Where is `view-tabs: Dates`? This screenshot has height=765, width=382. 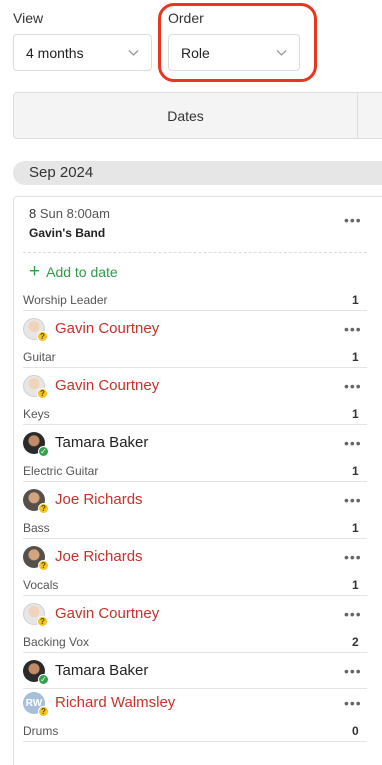
view-tabs: Dates is located at coordinates (197, 115).